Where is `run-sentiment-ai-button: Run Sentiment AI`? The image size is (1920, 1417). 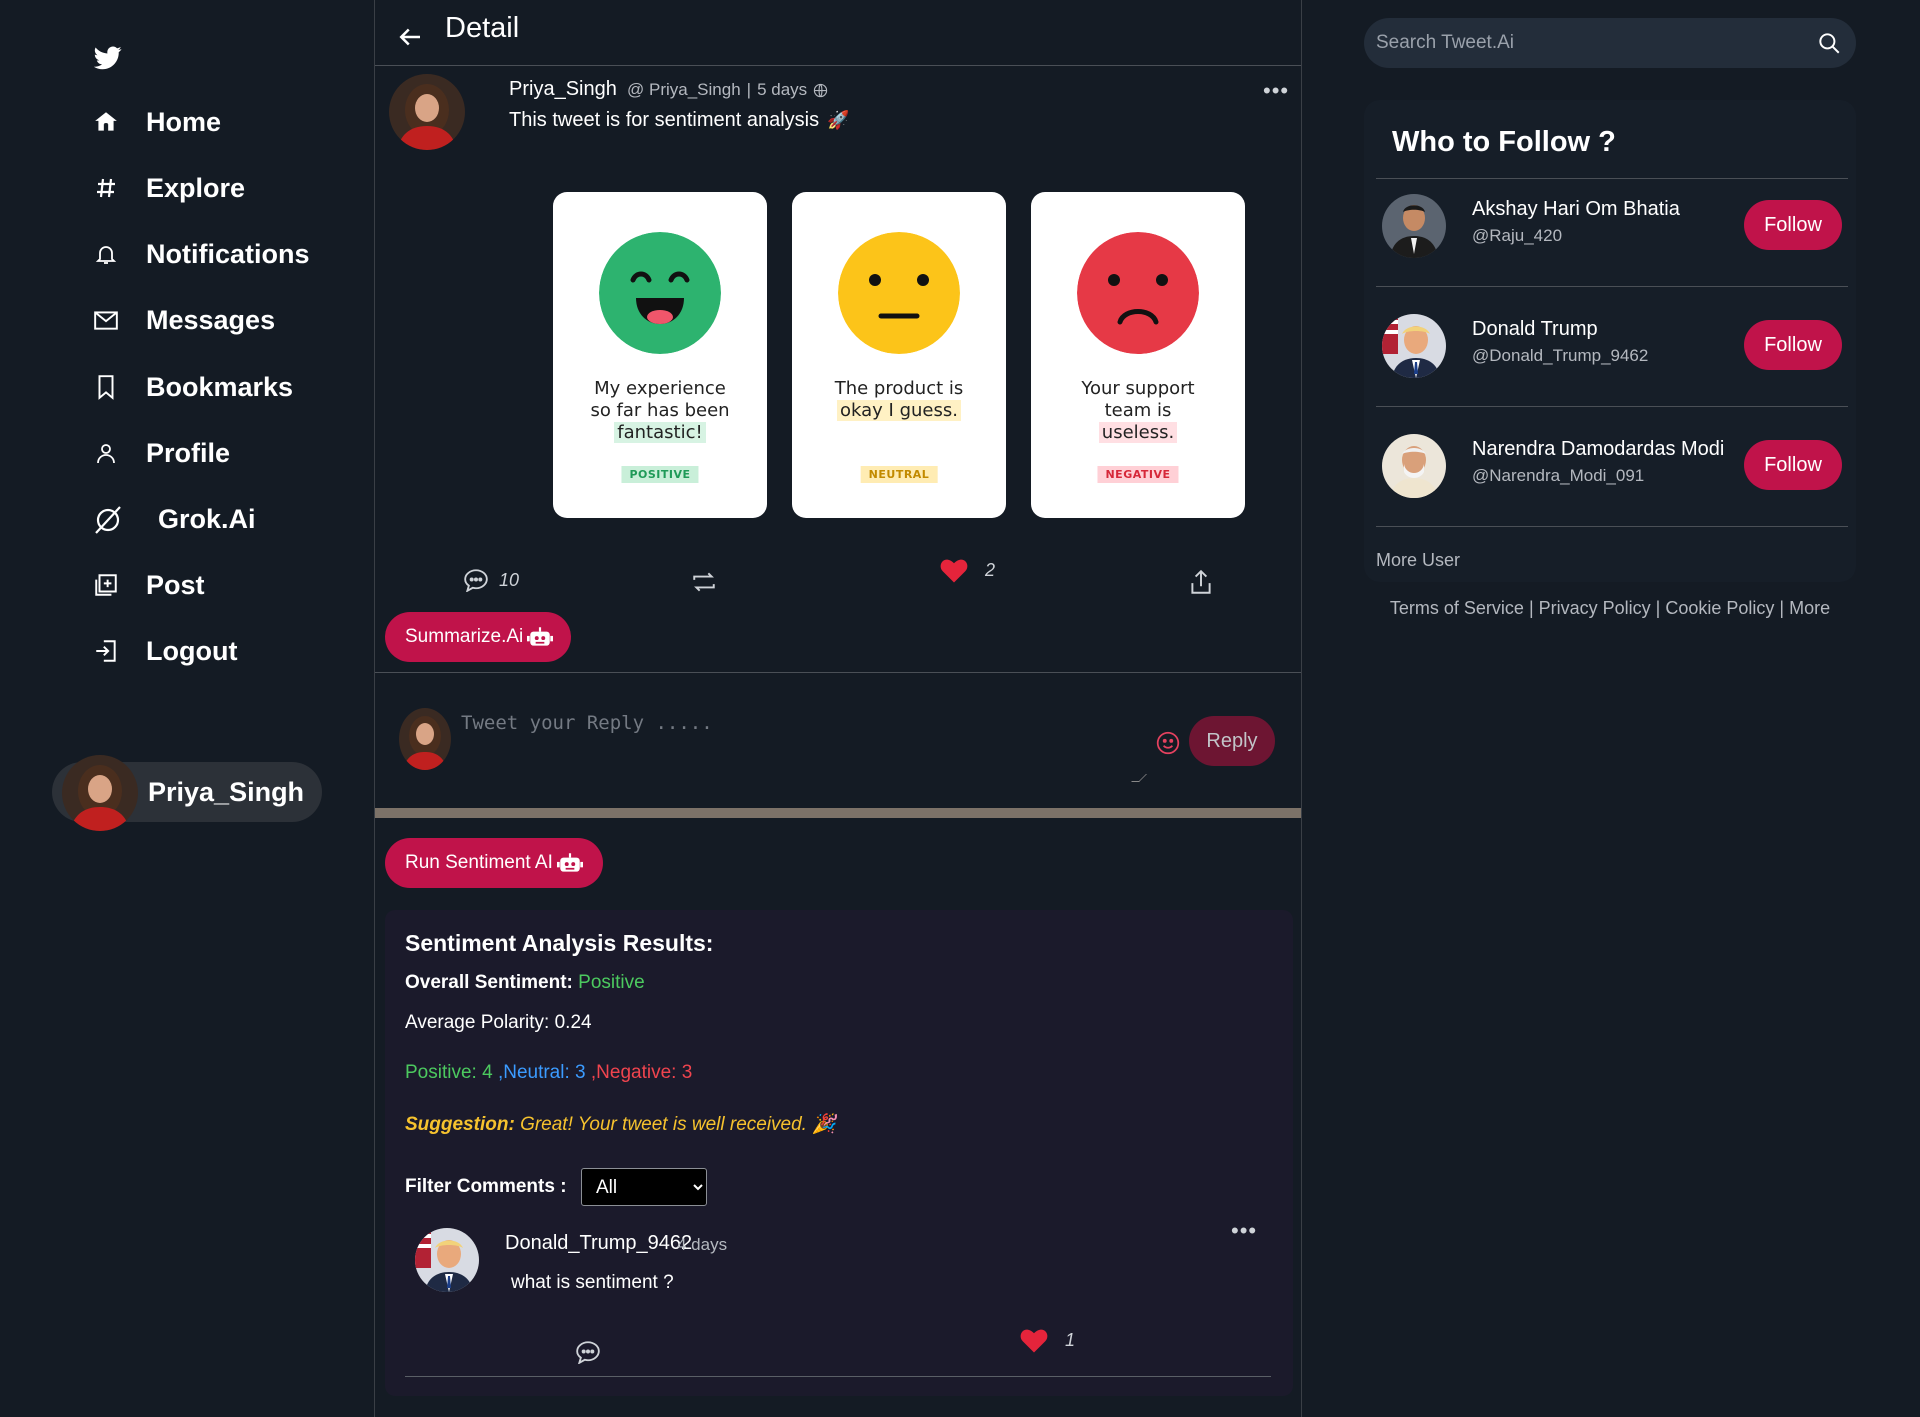
run-sentiment-ai-button: Run Sentiment AI is located at coordinates (494, 863).